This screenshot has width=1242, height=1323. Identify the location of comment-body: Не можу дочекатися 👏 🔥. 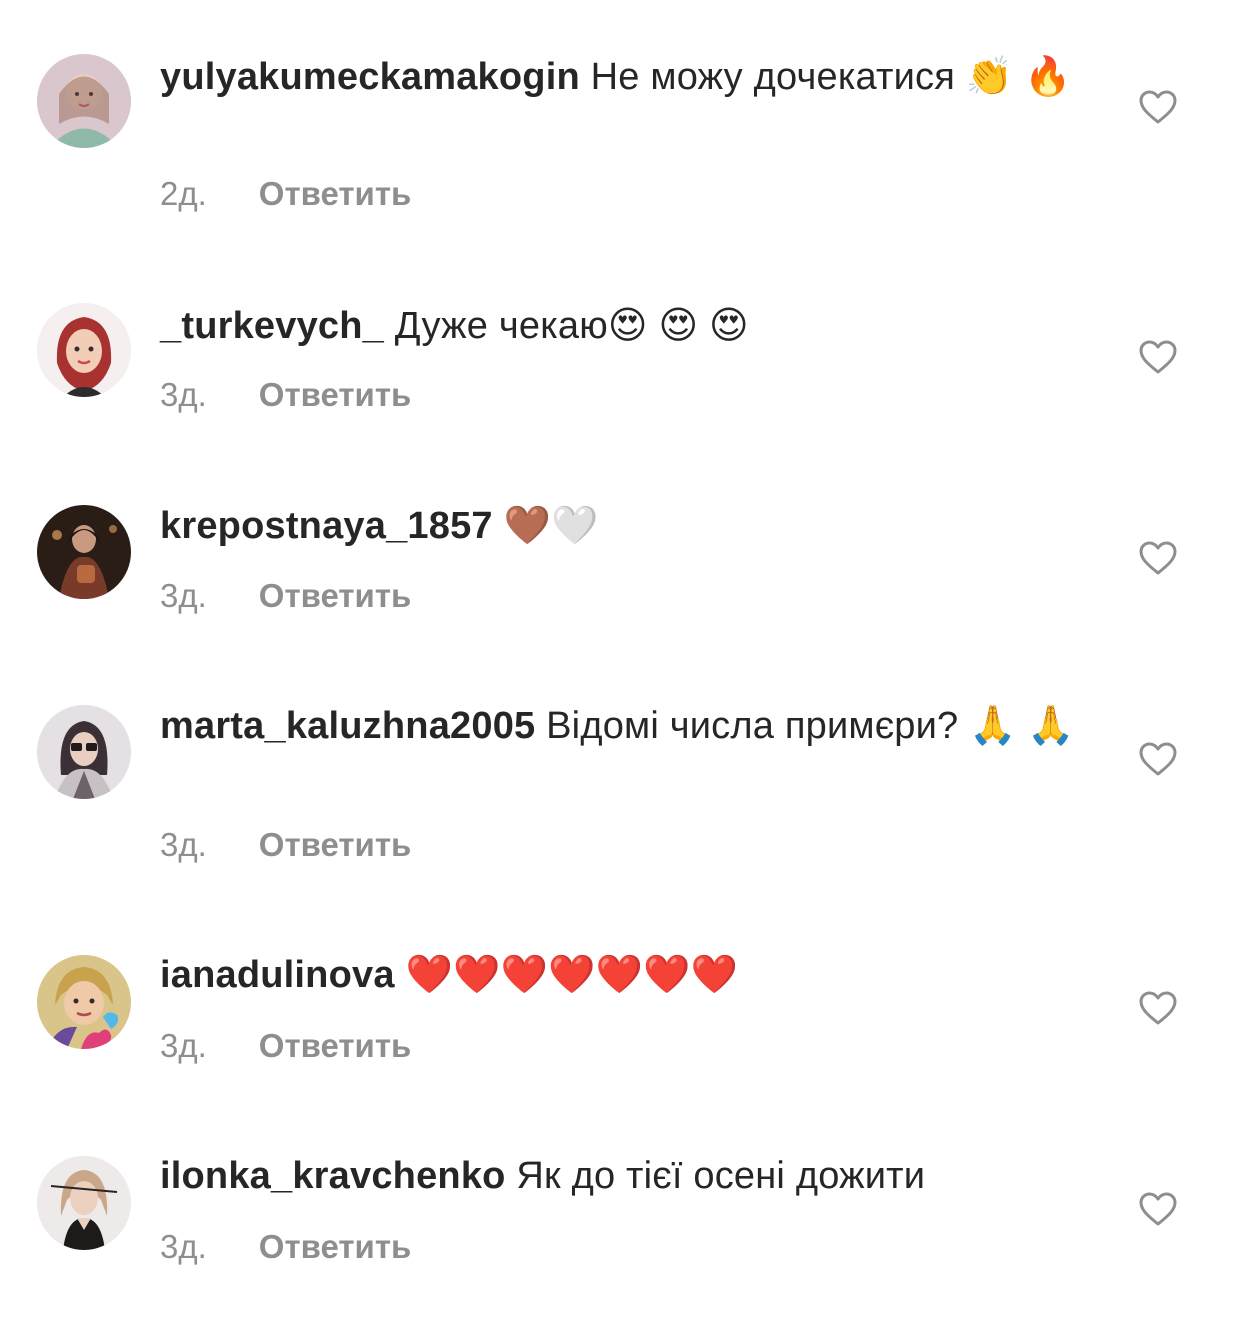
(831, 77).